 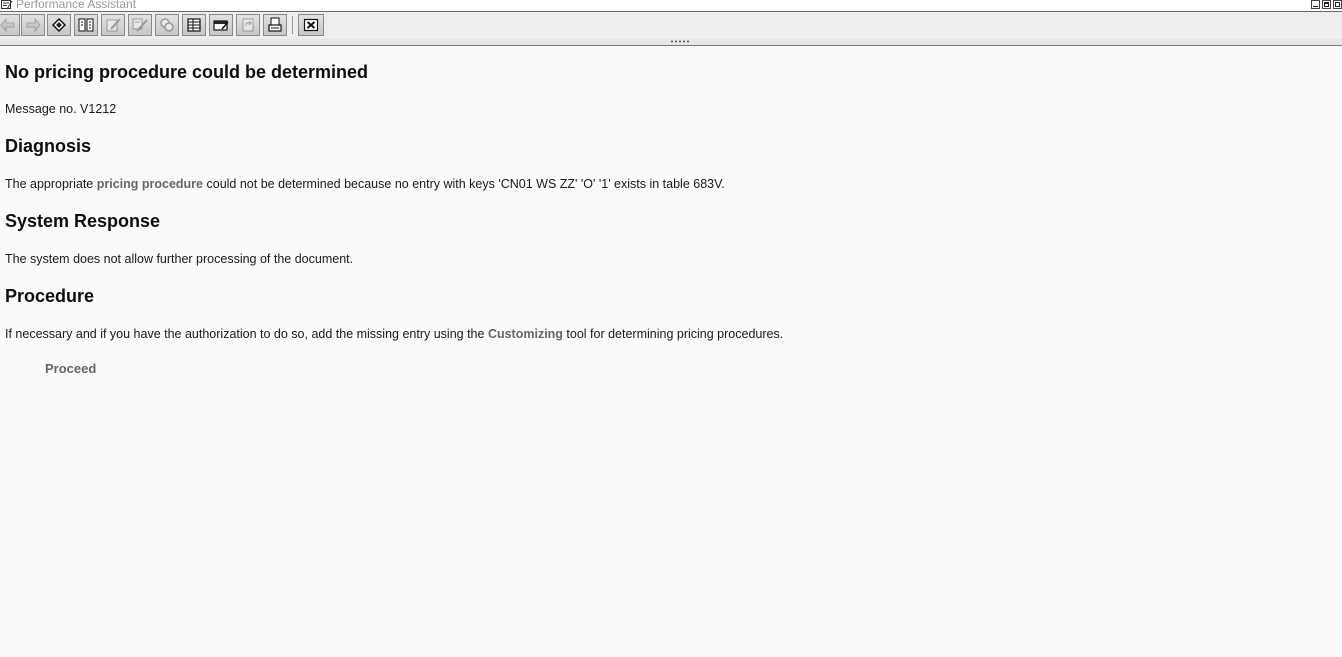 I want to click on back-button, so click(x=10, y=25).